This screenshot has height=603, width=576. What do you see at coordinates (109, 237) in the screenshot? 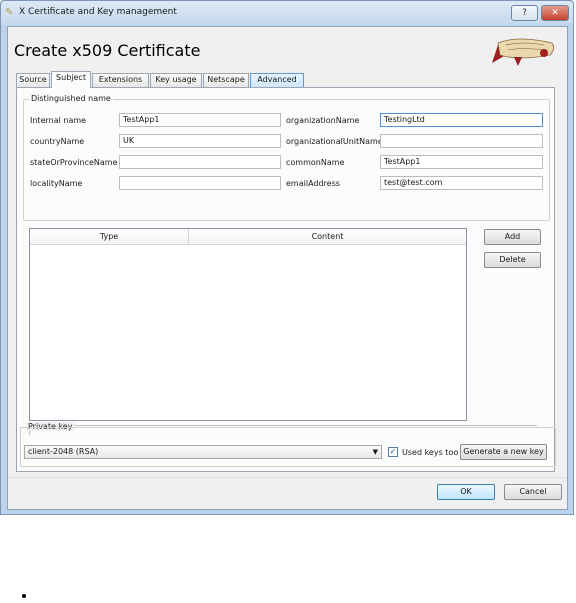
I see `column-header-type: Type` at bounding box center [109, 237].